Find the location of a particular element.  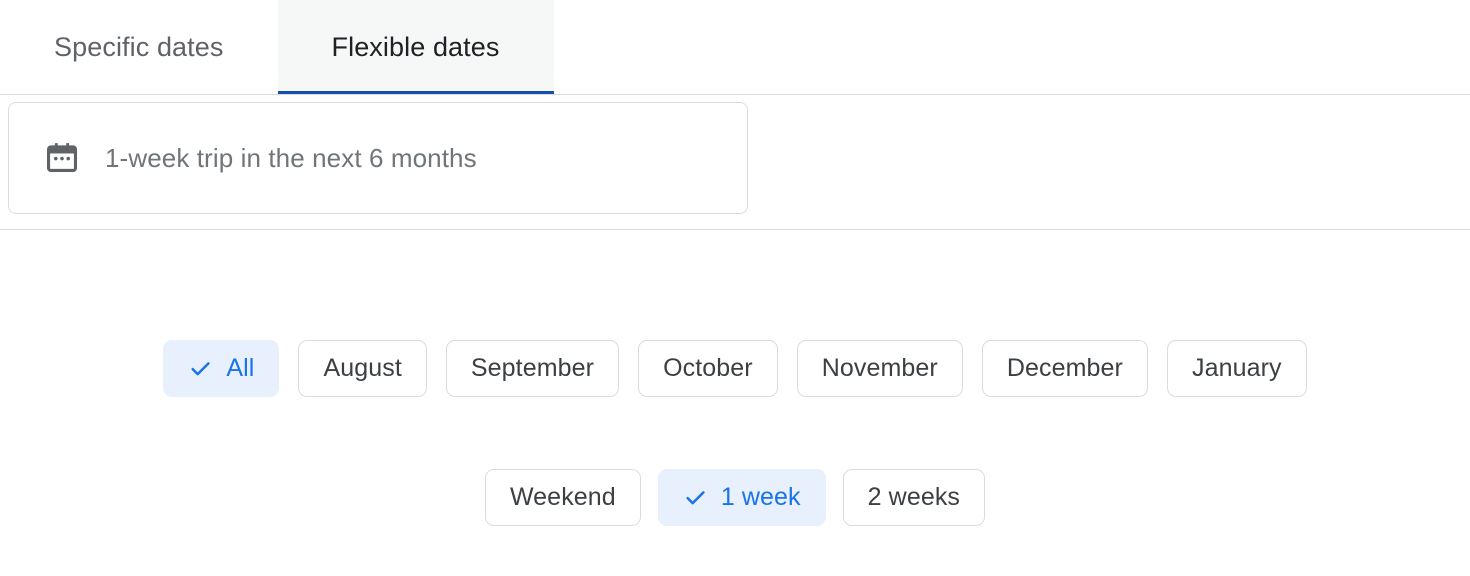

month-chip-label: January is located at coordinates (1236, 368).